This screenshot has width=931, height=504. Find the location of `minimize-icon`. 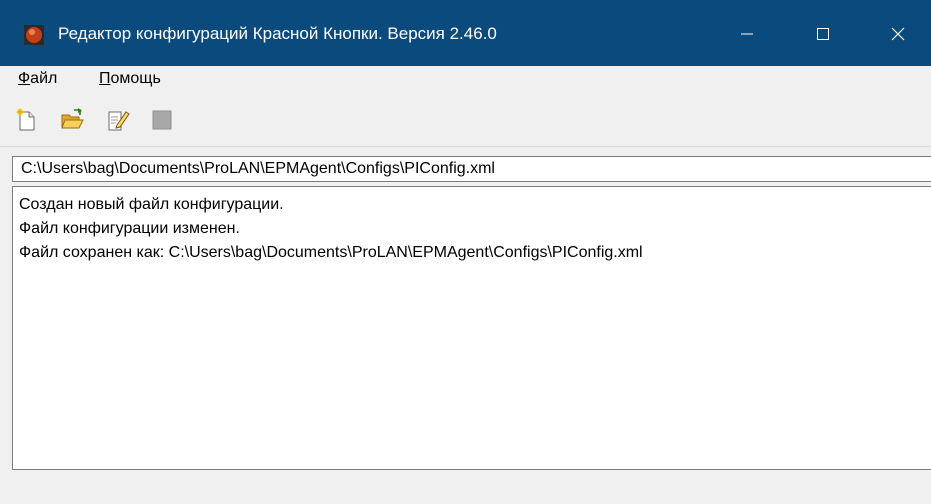

minimize-icon is located at coordinates (747, 34).